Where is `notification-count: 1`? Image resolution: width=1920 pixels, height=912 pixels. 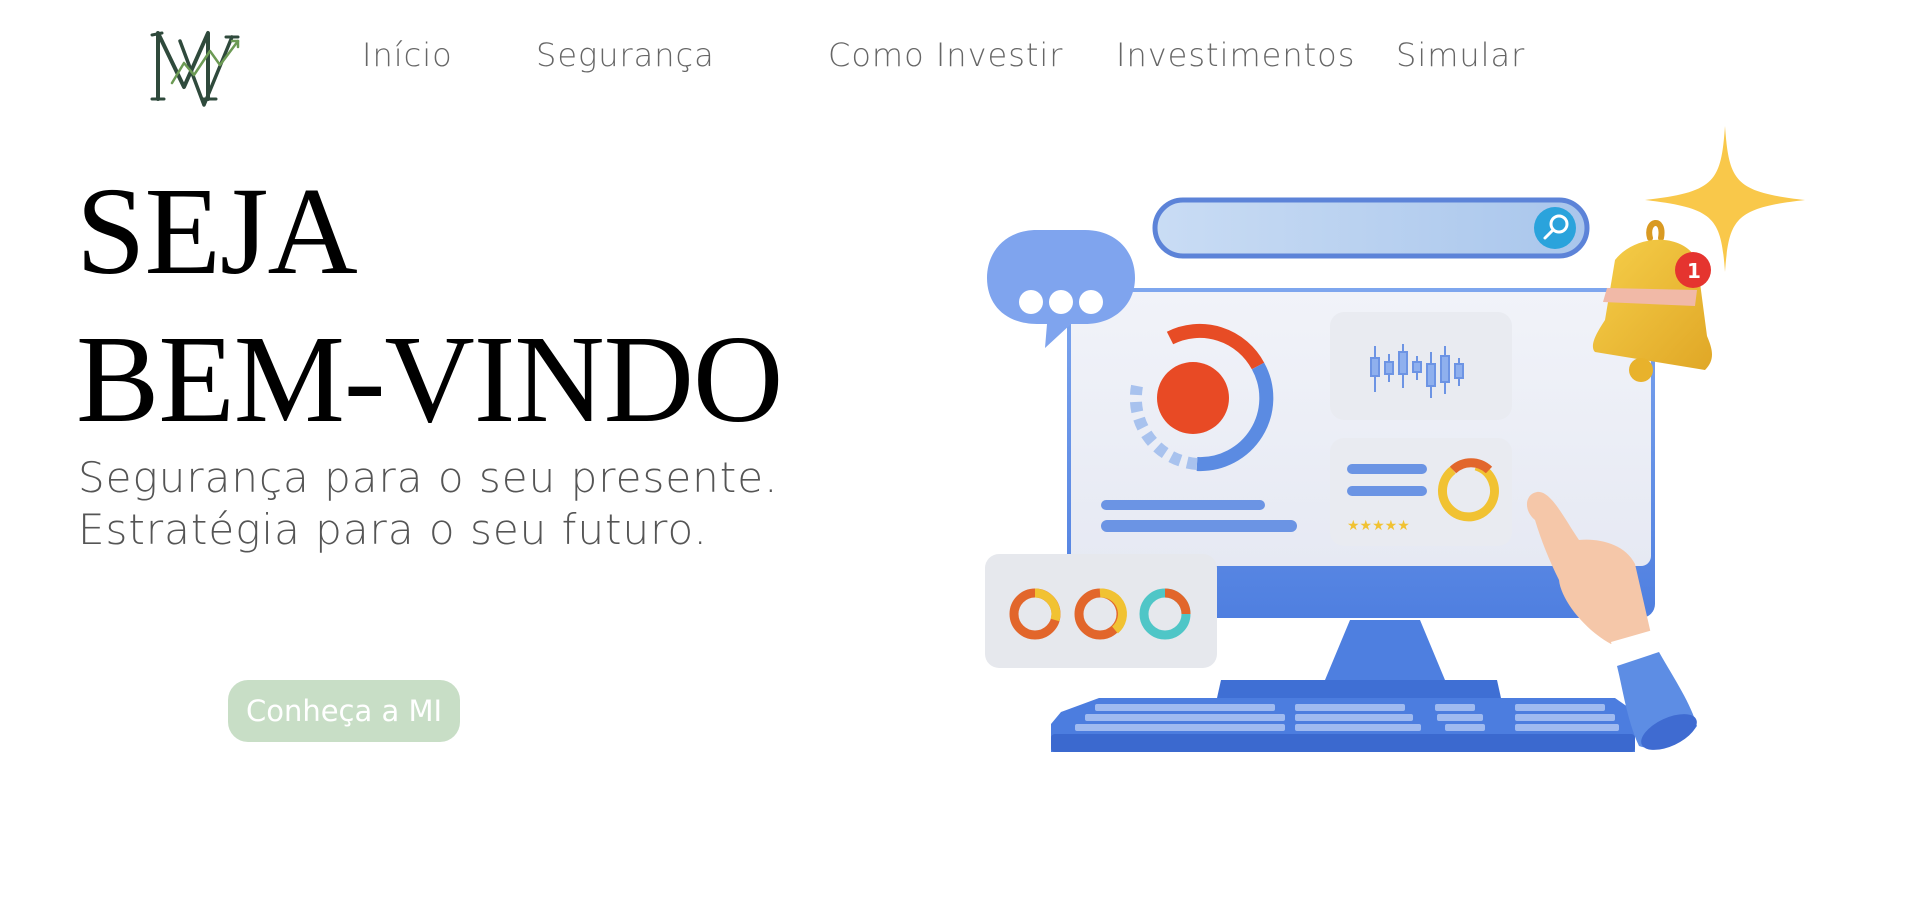
notification-count: 1 is located at coordinates (1694, 271).